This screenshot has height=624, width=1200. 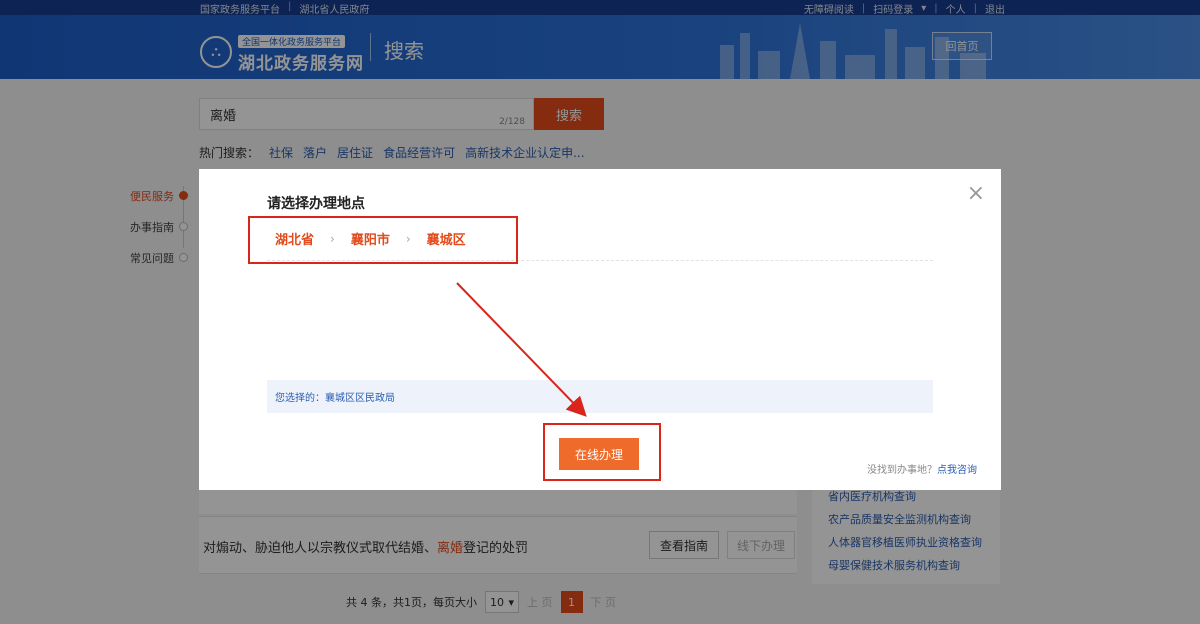 What do you see at coordinates (976, 194) in the screenshot?
I see `close-icon: ×` at bounding box center [976, 194].